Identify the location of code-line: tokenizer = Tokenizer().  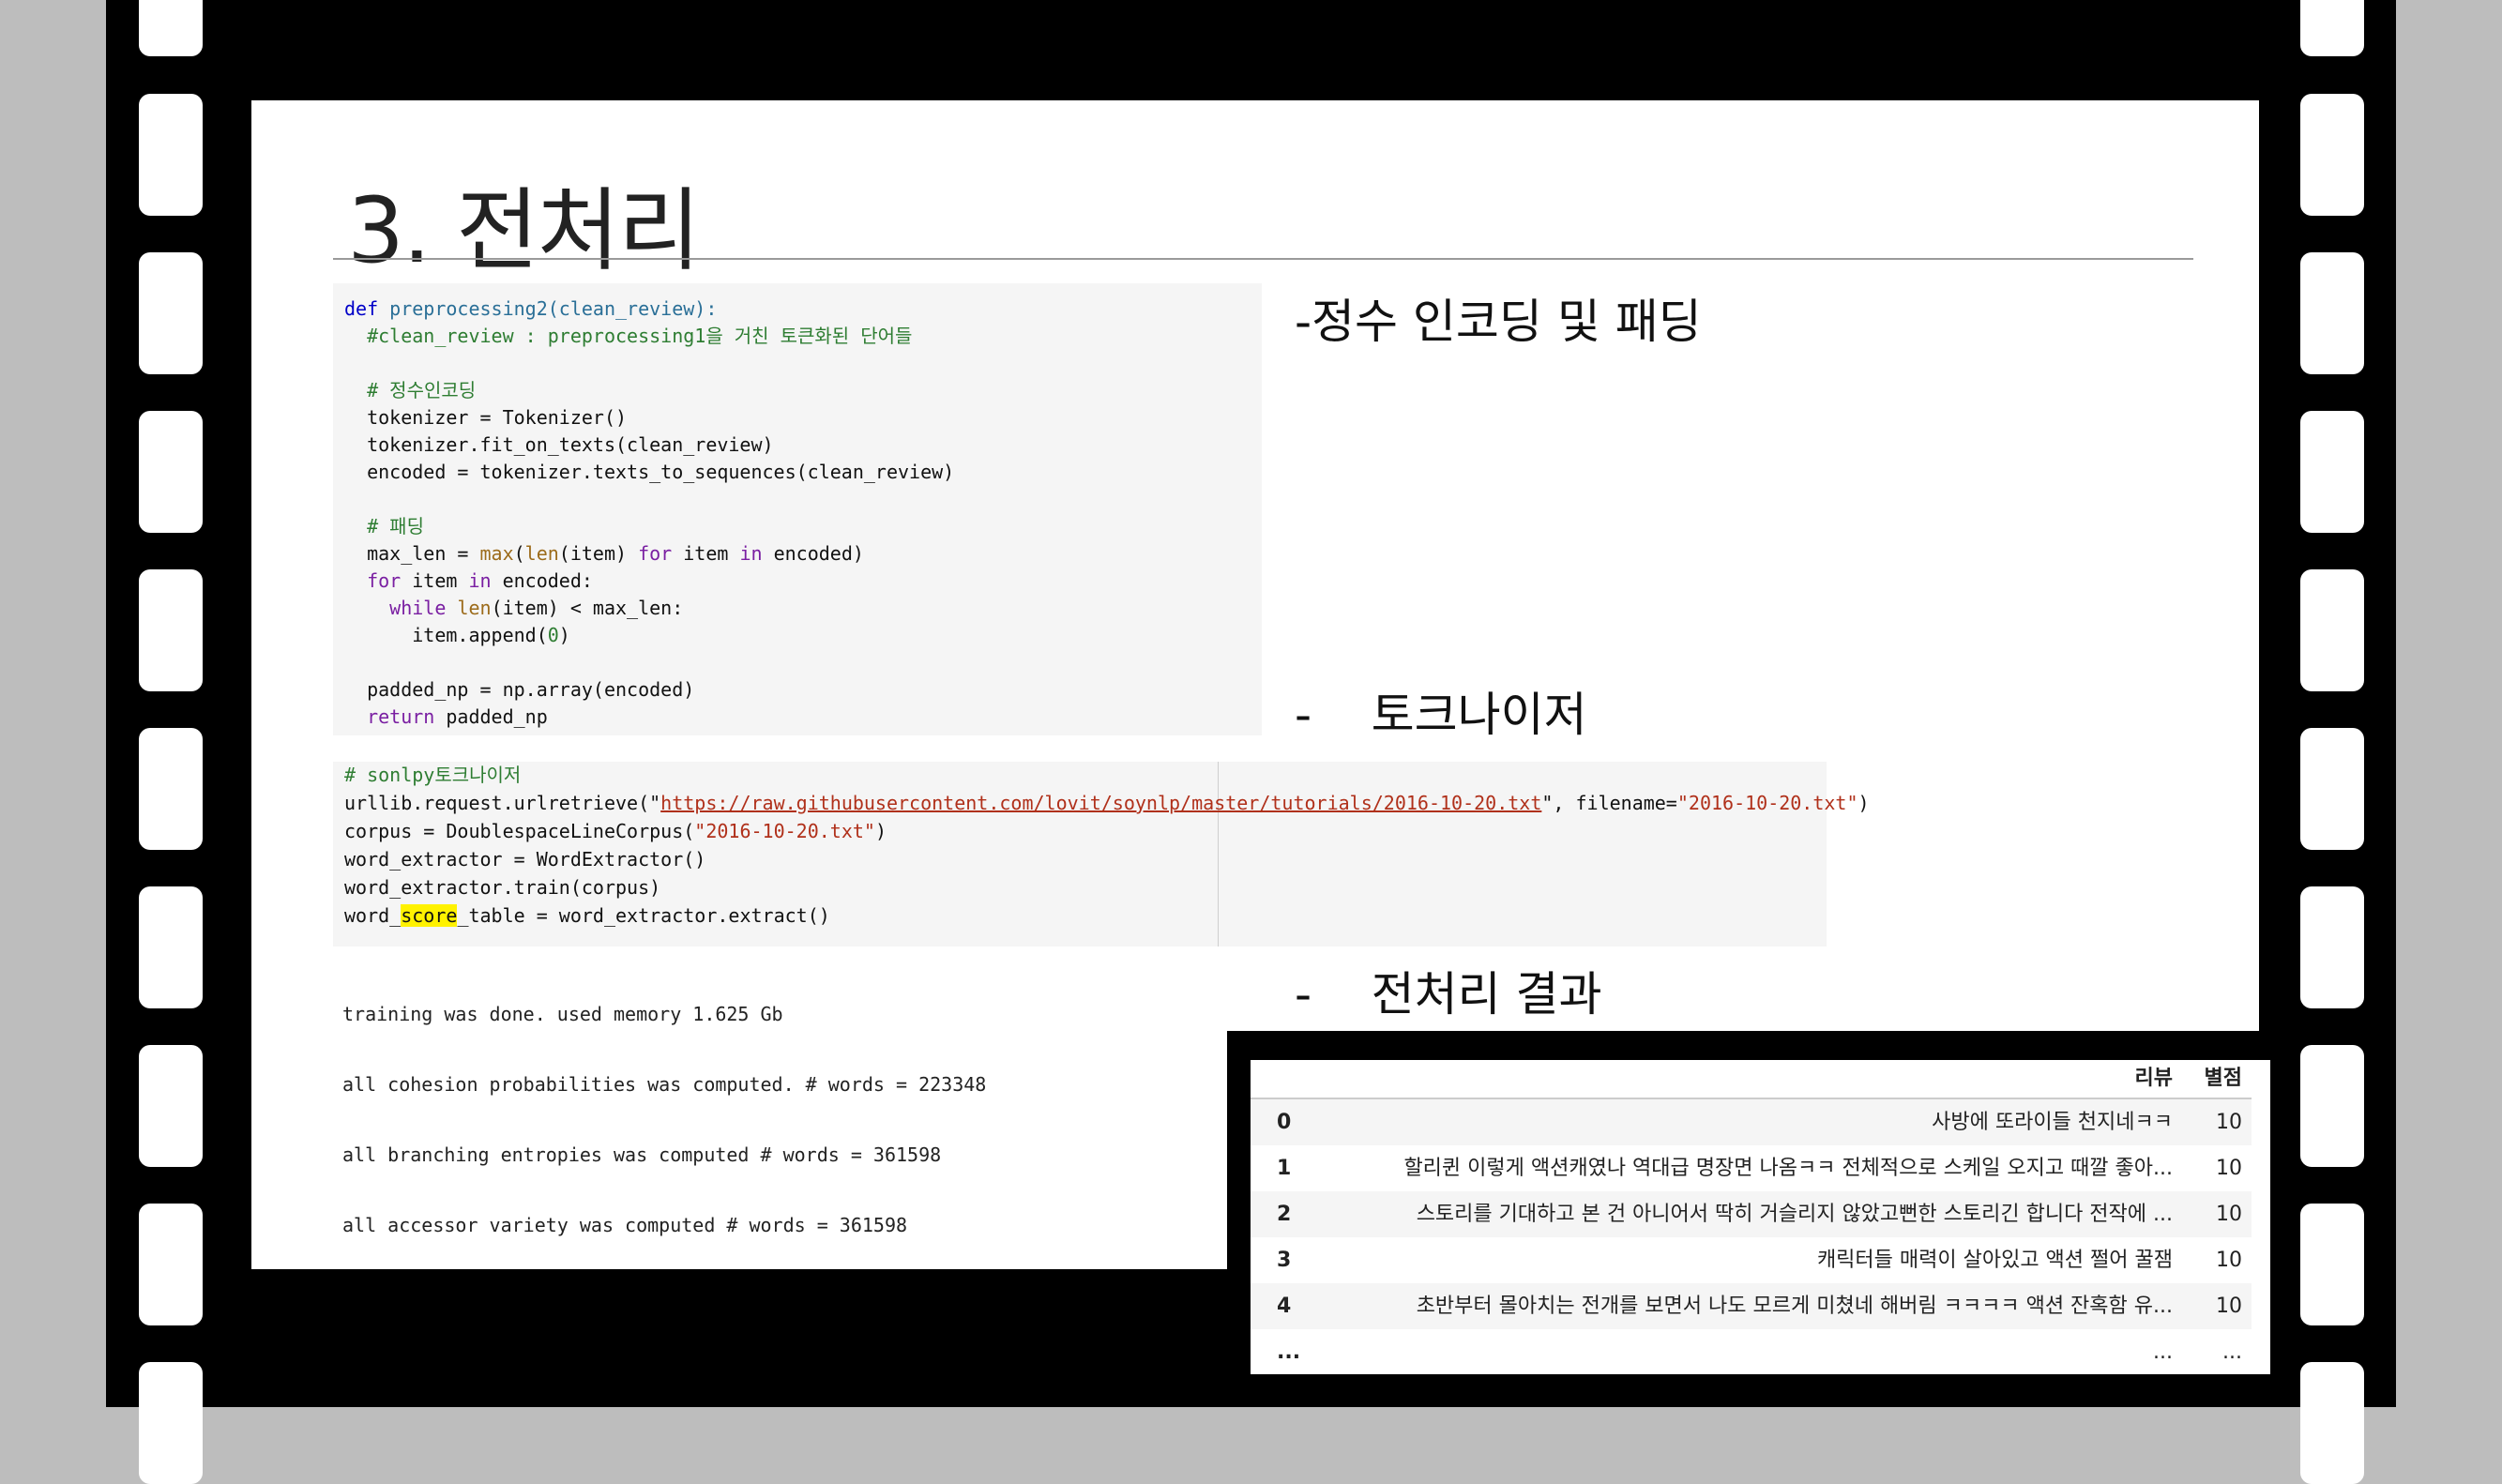
(486, 418).